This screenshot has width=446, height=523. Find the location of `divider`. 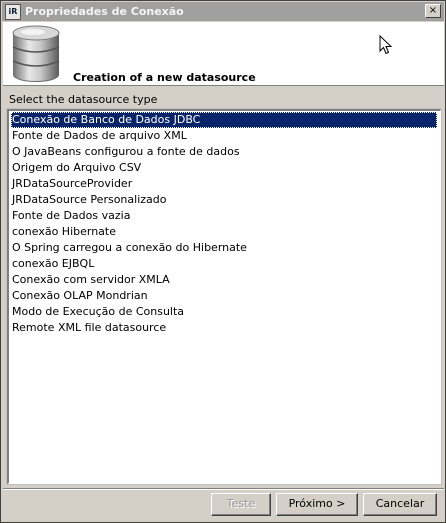

divider is located at coordinates (223, 489).